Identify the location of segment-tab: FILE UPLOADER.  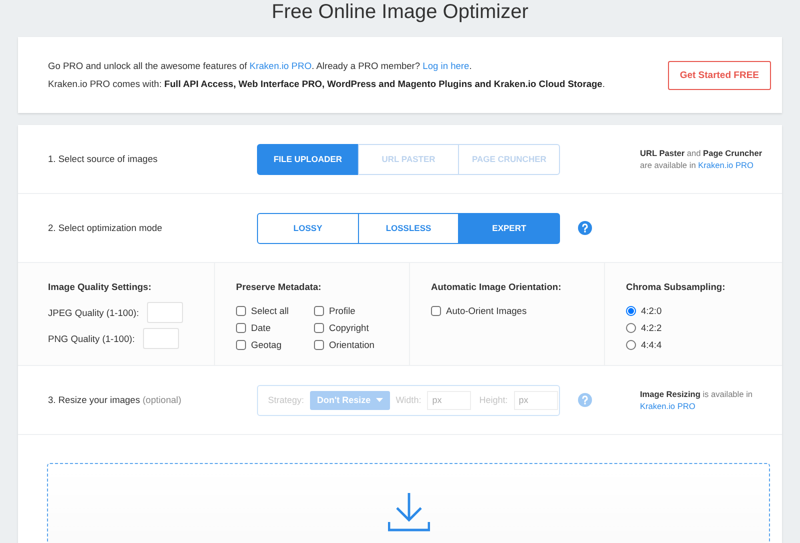
(308, 159).